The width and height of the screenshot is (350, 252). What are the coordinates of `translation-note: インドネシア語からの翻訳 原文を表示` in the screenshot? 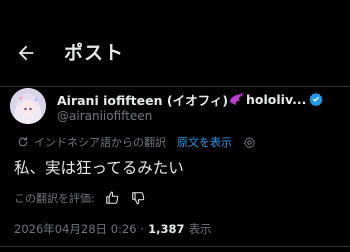 It's located at (136, 142).